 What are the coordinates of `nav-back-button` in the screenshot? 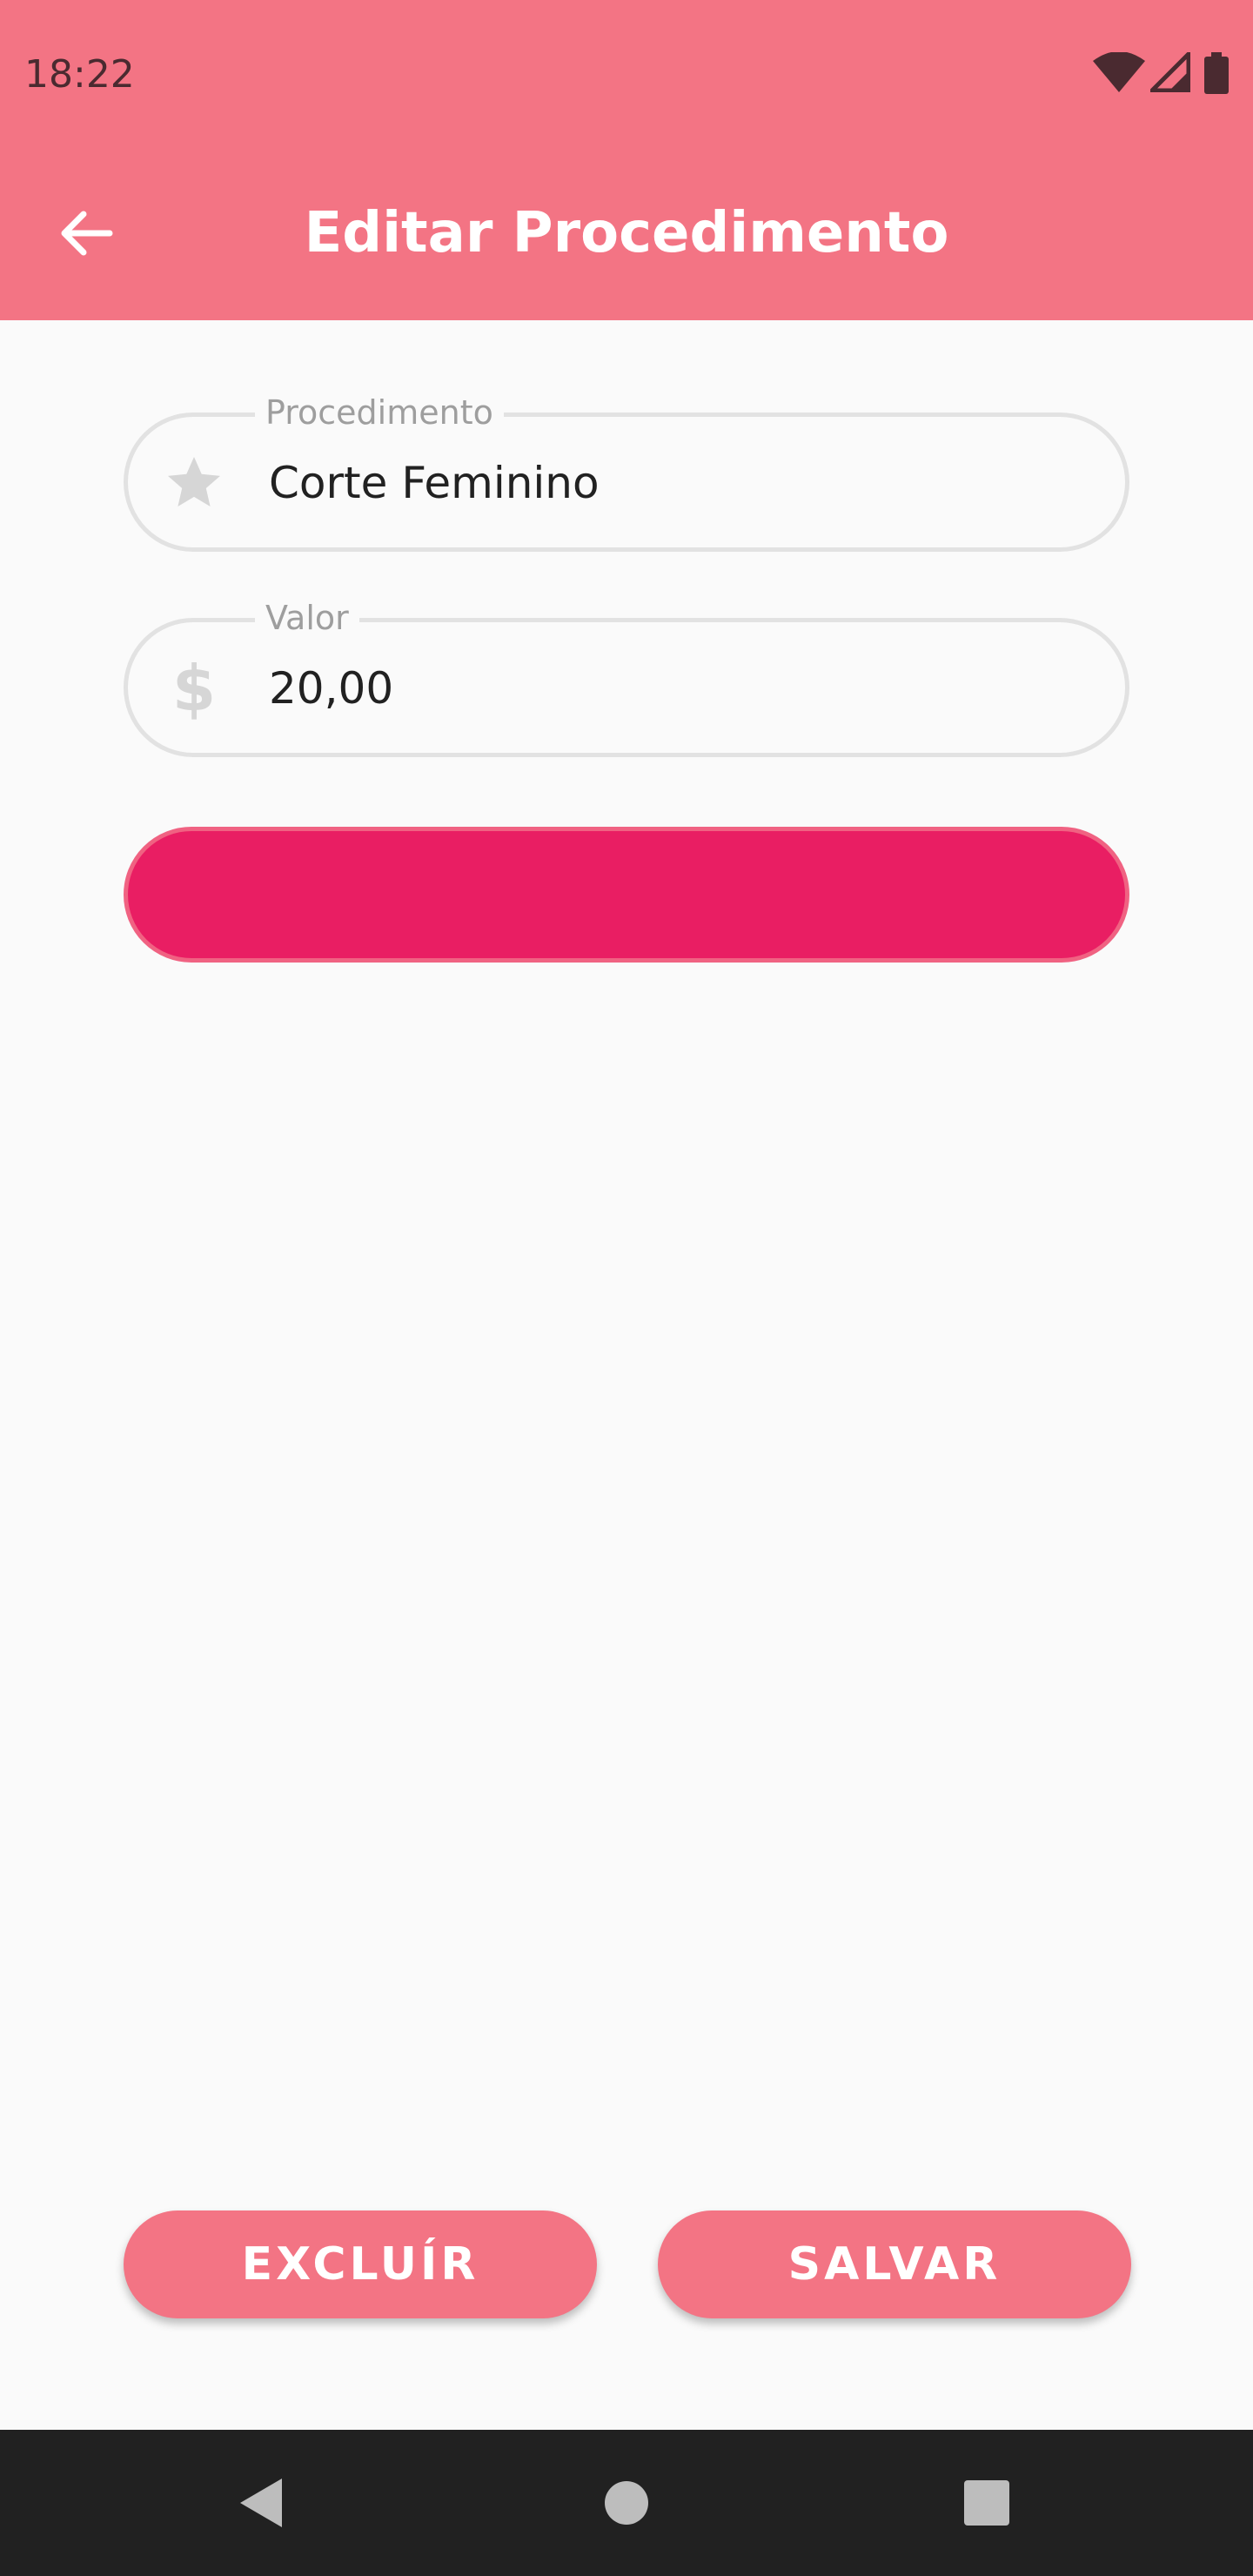 It's located at (261, 2503).